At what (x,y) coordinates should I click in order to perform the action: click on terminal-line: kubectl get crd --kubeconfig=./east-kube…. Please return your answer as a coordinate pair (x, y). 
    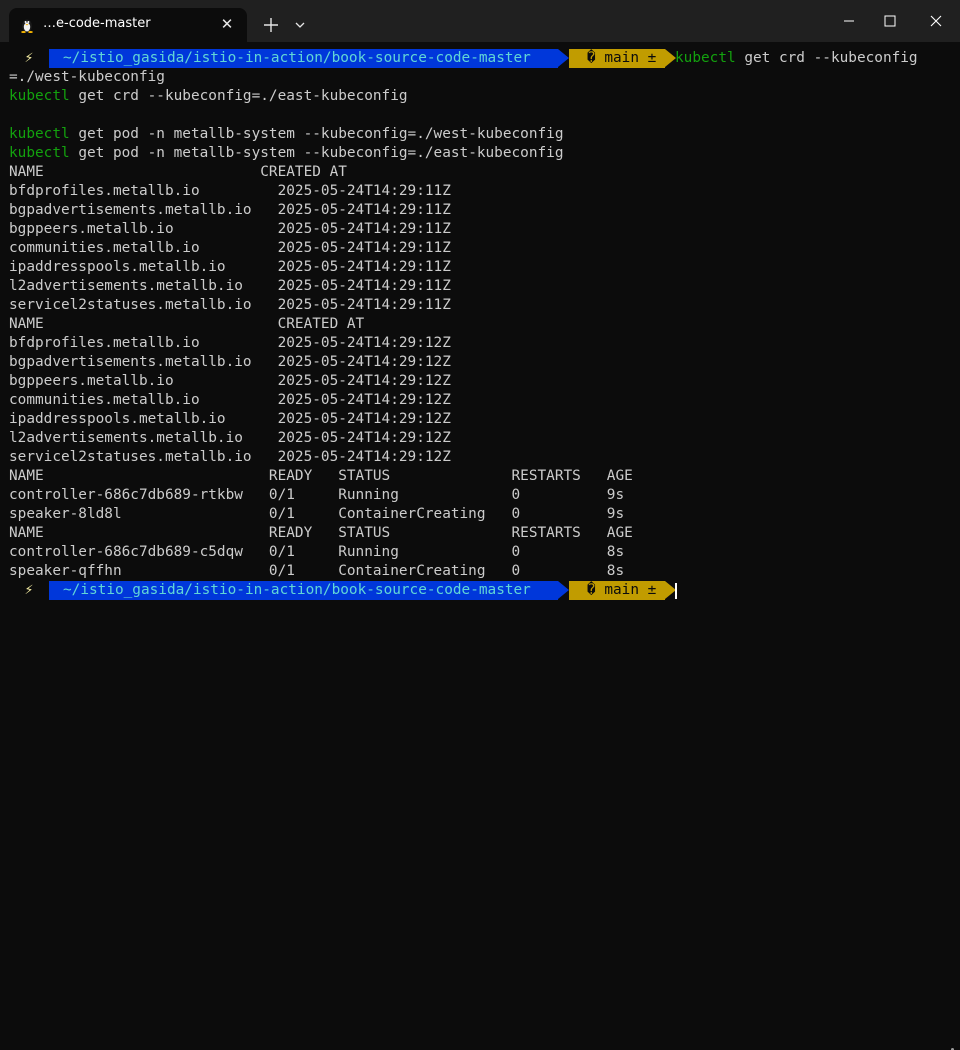
    Looking at the image, I should click on (208, 96).